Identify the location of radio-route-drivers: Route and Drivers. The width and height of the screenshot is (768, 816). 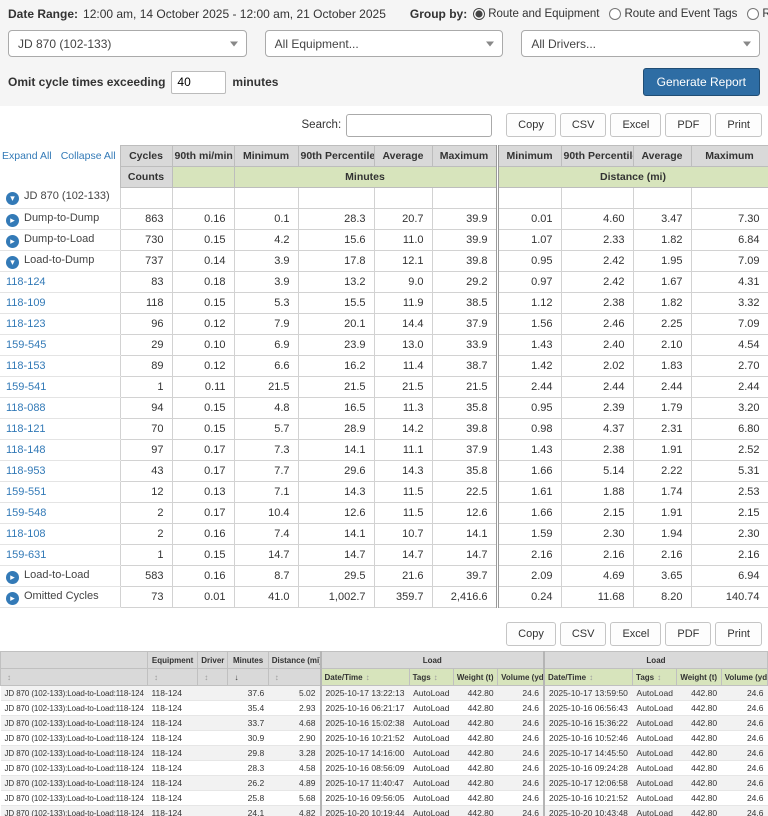
(757, 14).